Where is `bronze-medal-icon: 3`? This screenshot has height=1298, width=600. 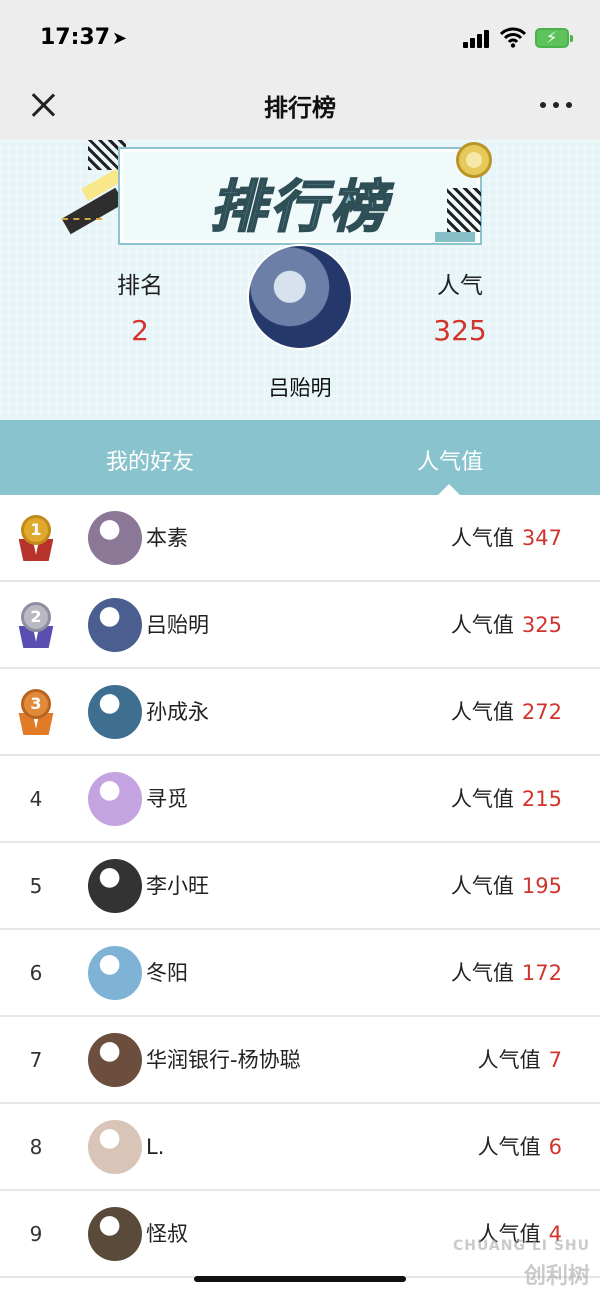 bronze-medal-icon: 3 is located at coordinates (36, 712).